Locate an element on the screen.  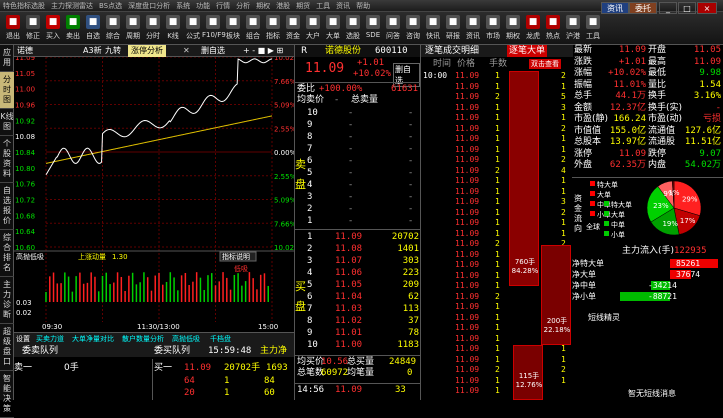
toolbar-button-5: ■ 综合 is located at coordinates (113, 28).